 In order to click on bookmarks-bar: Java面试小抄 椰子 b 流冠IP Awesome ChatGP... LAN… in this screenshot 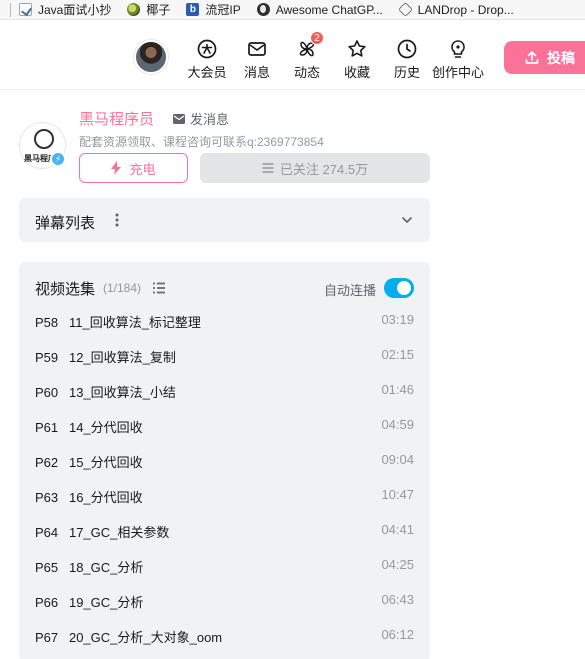, I will do `click(292, 10)`.